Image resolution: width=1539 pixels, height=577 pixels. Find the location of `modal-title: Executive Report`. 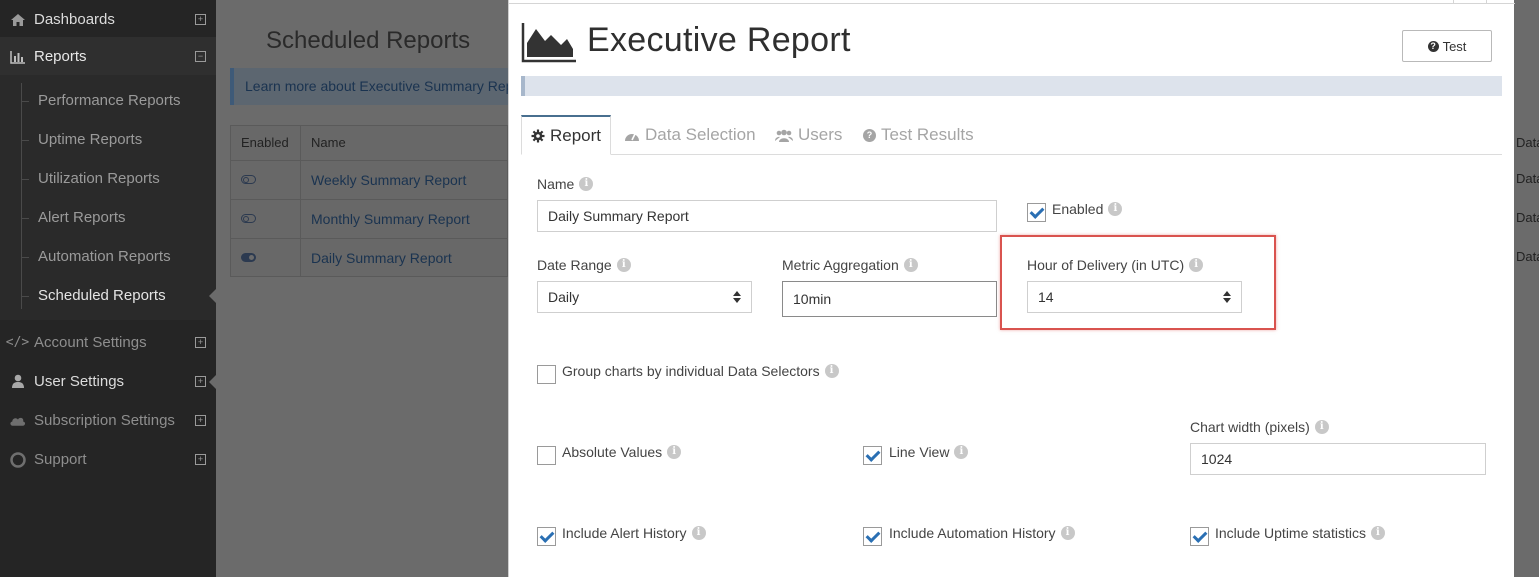

modal-title: Executive Report is located at coordinates (719, 40).